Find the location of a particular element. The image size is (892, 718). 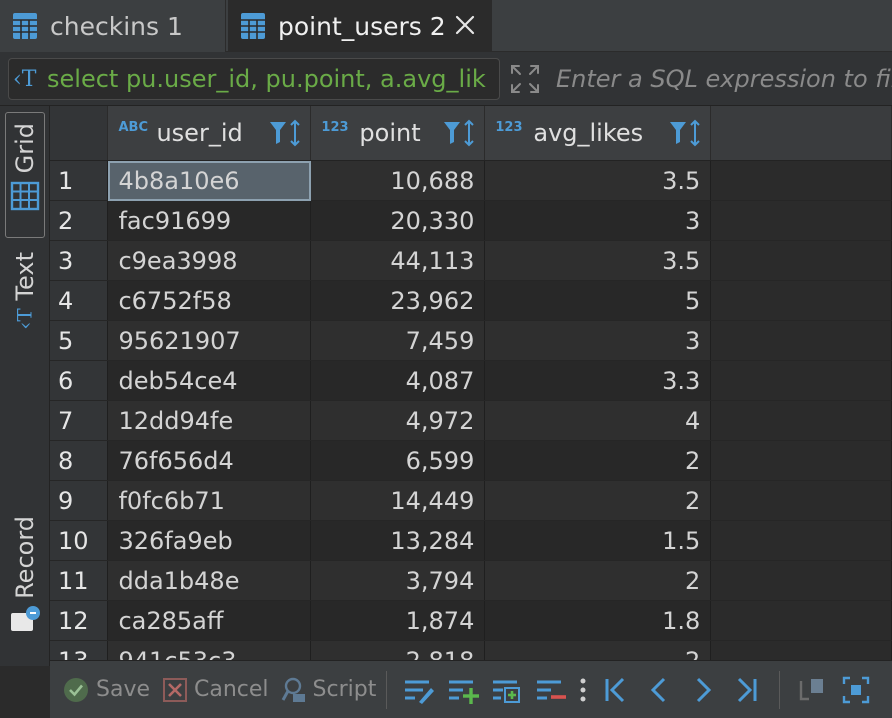

last-row-button is located at coordinates (747, 690).